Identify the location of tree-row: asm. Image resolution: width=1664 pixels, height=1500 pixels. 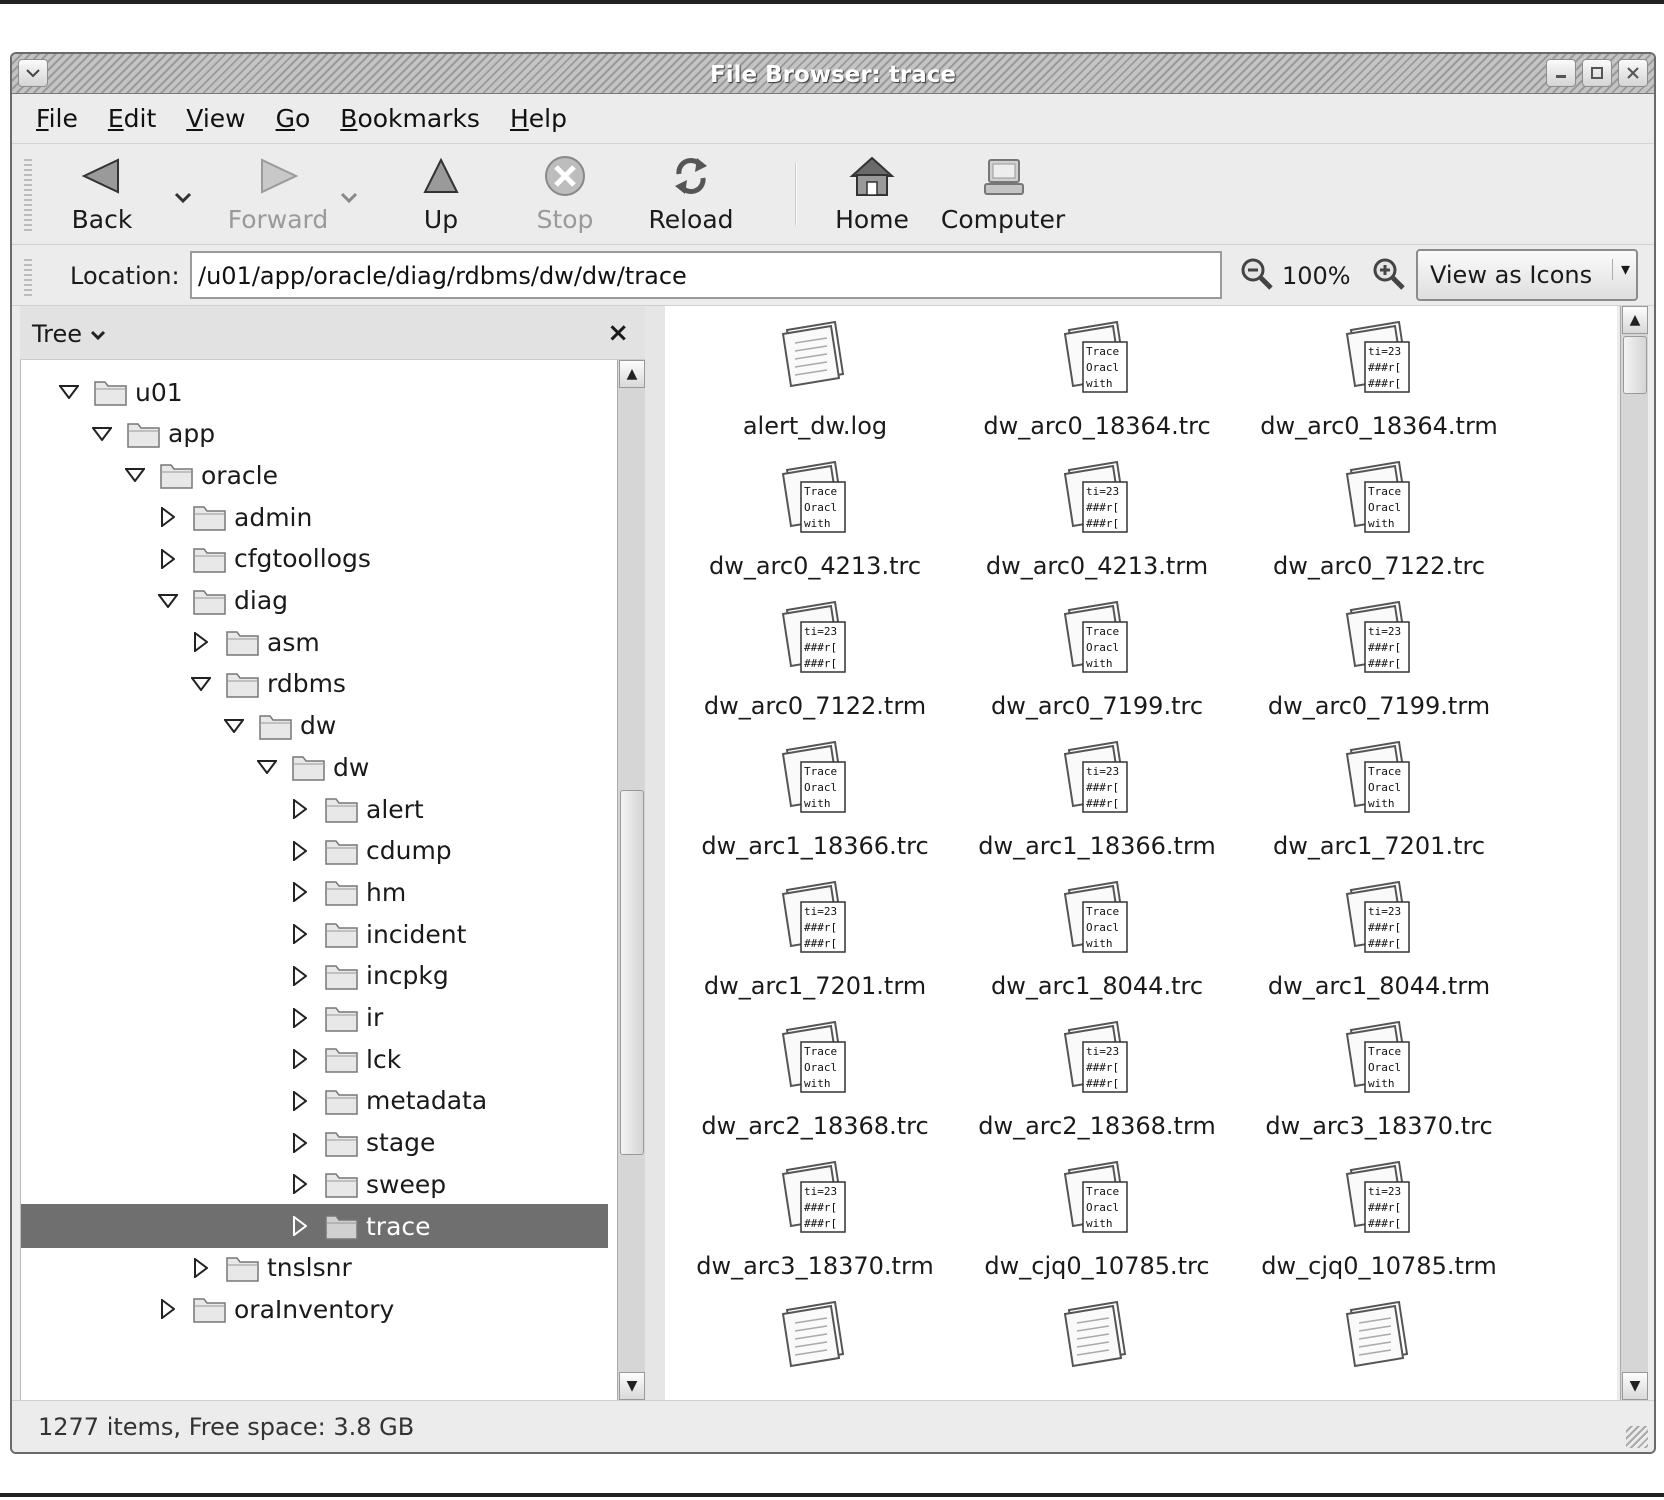
(314, 642).